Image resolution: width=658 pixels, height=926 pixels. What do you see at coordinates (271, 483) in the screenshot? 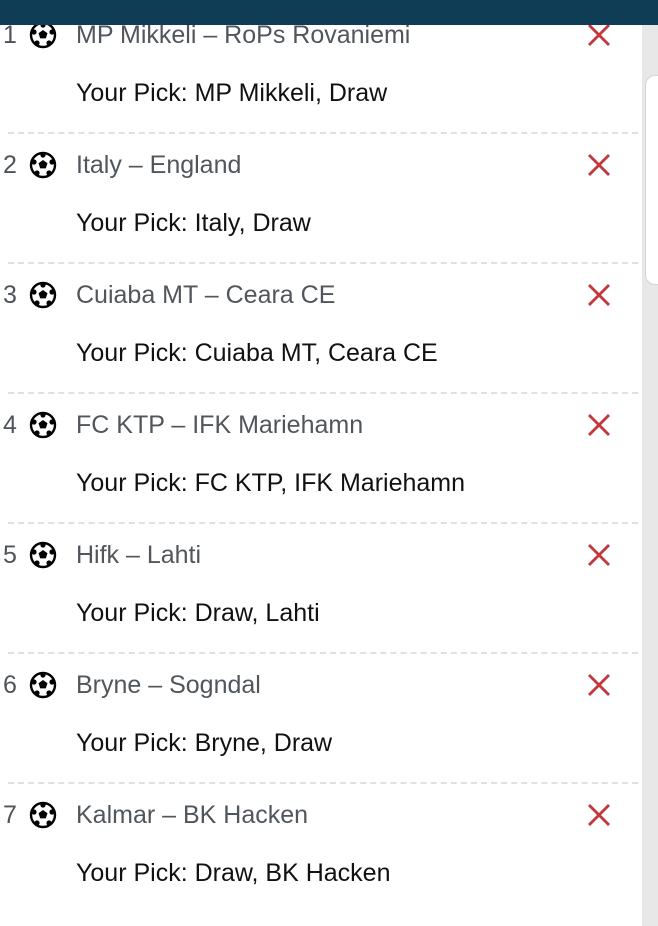
I see `your-pick-text: Your Pick: FC KTP, IFK Mariehamn` at bounding box center [271, 483].